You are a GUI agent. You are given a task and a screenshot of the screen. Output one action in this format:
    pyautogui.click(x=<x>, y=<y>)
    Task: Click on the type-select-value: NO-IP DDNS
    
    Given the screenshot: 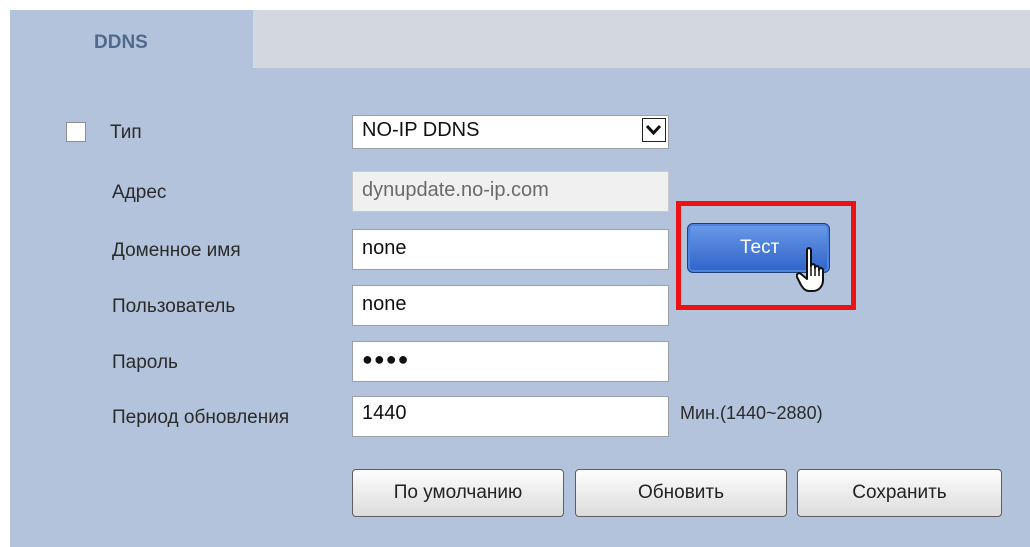 What is the action you would take?
    pyautogui.click(x=421, y=130)
    